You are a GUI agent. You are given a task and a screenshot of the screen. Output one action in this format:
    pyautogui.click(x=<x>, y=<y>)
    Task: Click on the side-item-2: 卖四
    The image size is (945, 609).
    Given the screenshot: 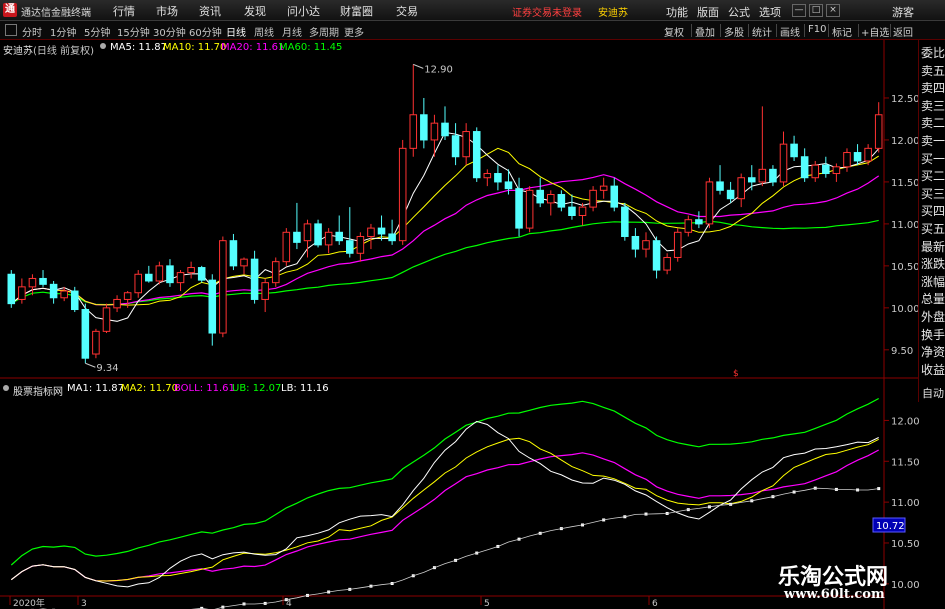 What is the action you would take?
    pyautogui.click(x=933, y=87)
    